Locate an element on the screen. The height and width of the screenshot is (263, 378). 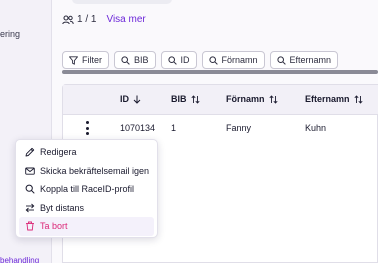
result-count-row: 1 / 1 Visa mer is located at coordinates (104, 19).